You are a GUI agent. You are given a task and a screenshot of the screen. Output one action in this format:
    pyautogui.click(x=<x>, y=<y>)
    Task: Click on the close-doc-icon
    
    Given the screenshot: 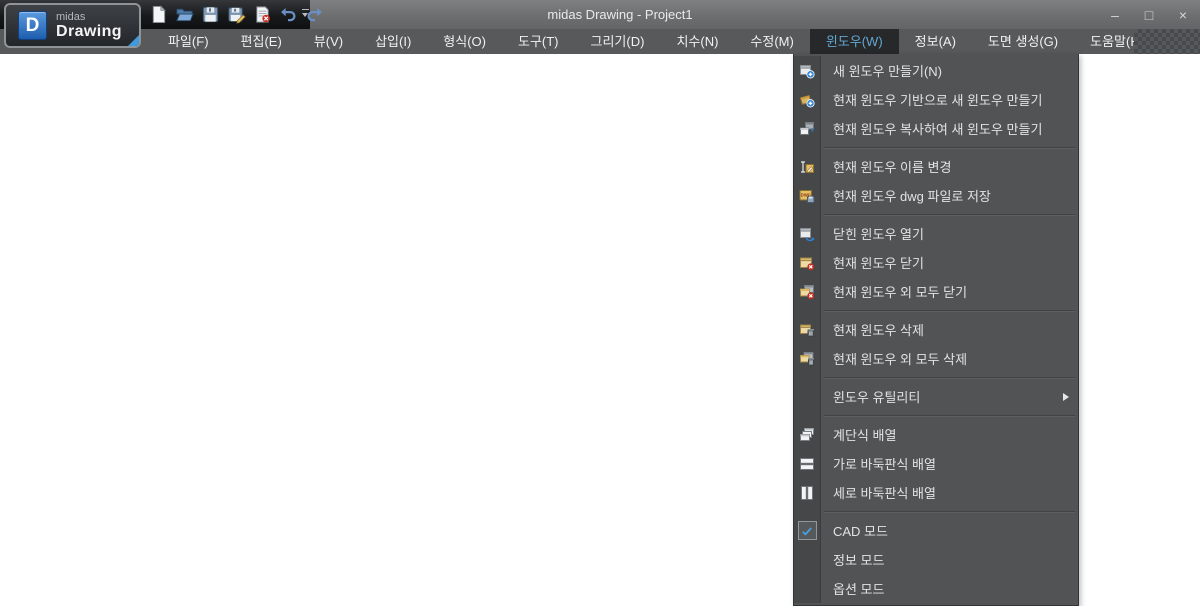 What is the action you would take?
    pyautogui.click(x=262, y=14)
    